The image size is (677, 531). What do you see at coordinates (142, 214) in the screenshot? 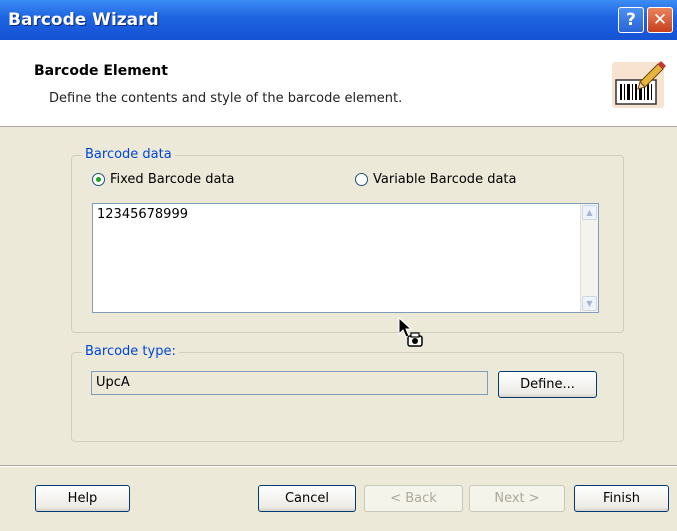
I see `barcode-data-value: 12345678999` at bounding box center [142, 214].